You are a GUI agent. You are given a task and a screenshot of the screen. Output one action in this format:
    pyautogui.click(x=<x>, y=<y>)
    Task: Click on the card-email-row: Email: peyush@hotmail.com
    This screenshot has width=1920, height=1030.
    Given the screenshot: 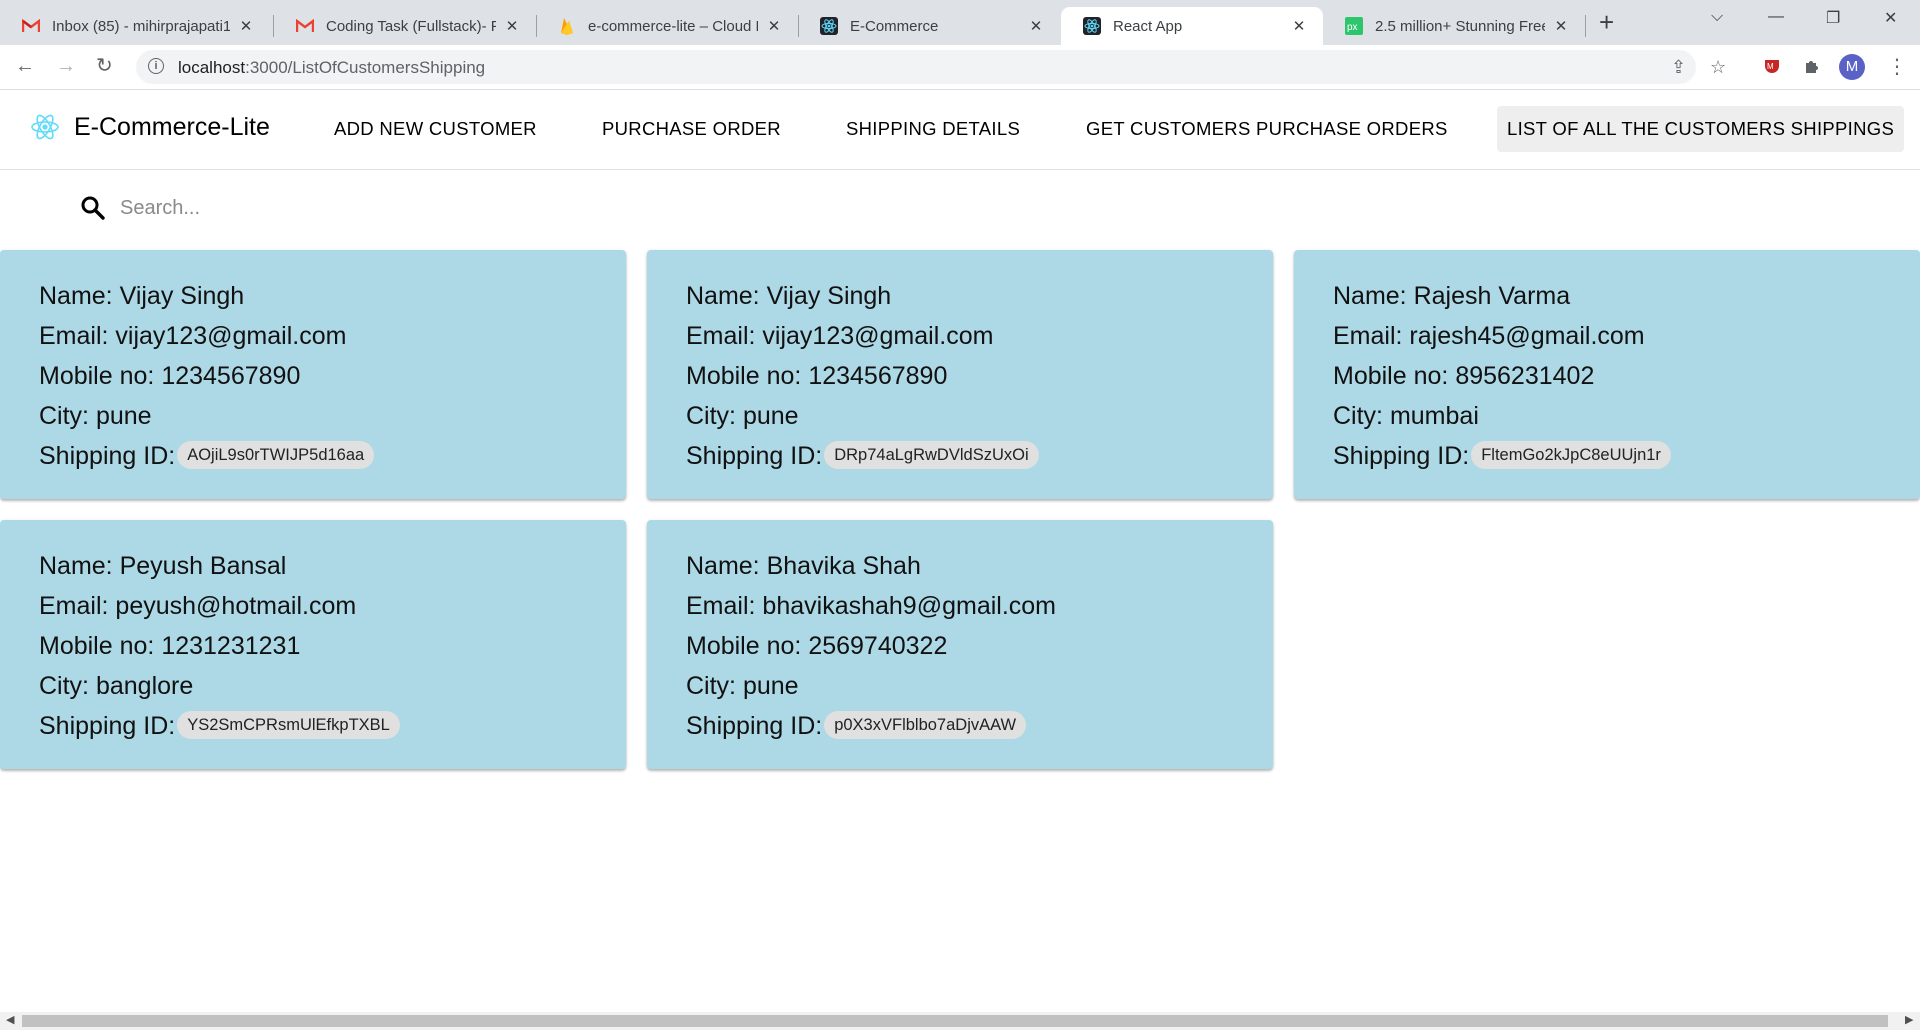 What is the action you would take?
    pyautogui.click(x=332, y=606)
    